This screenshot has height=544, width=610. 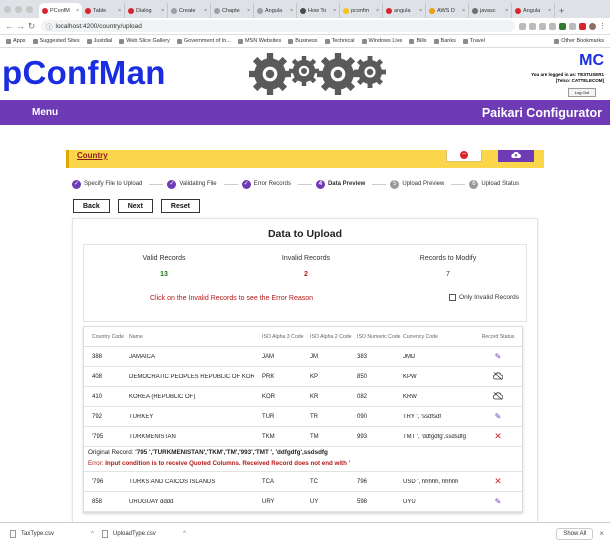 I want to click on profile-avatar-icon, so click(x=592, y=26).